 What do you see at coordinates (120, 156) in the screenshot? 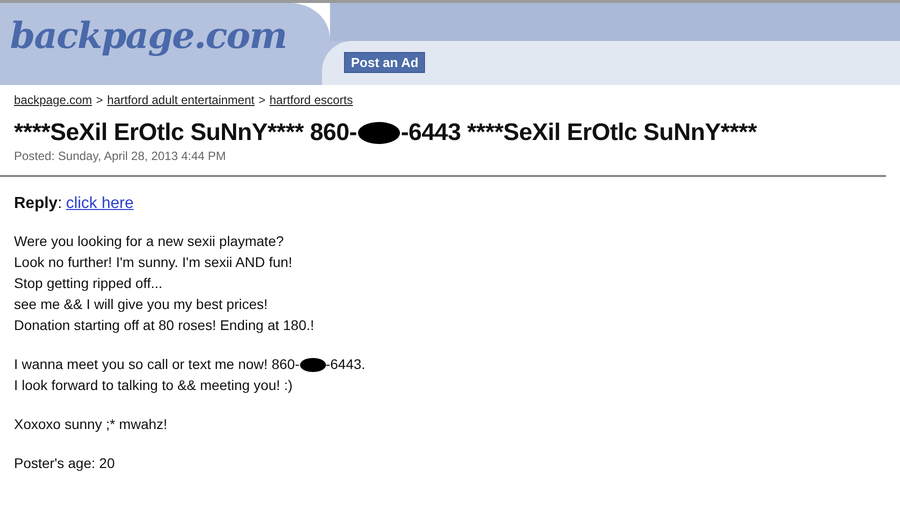
I see `posted-date: Posted: Sunday, April 28, 2013 4:44 PM` at bounding box center [120, 156].